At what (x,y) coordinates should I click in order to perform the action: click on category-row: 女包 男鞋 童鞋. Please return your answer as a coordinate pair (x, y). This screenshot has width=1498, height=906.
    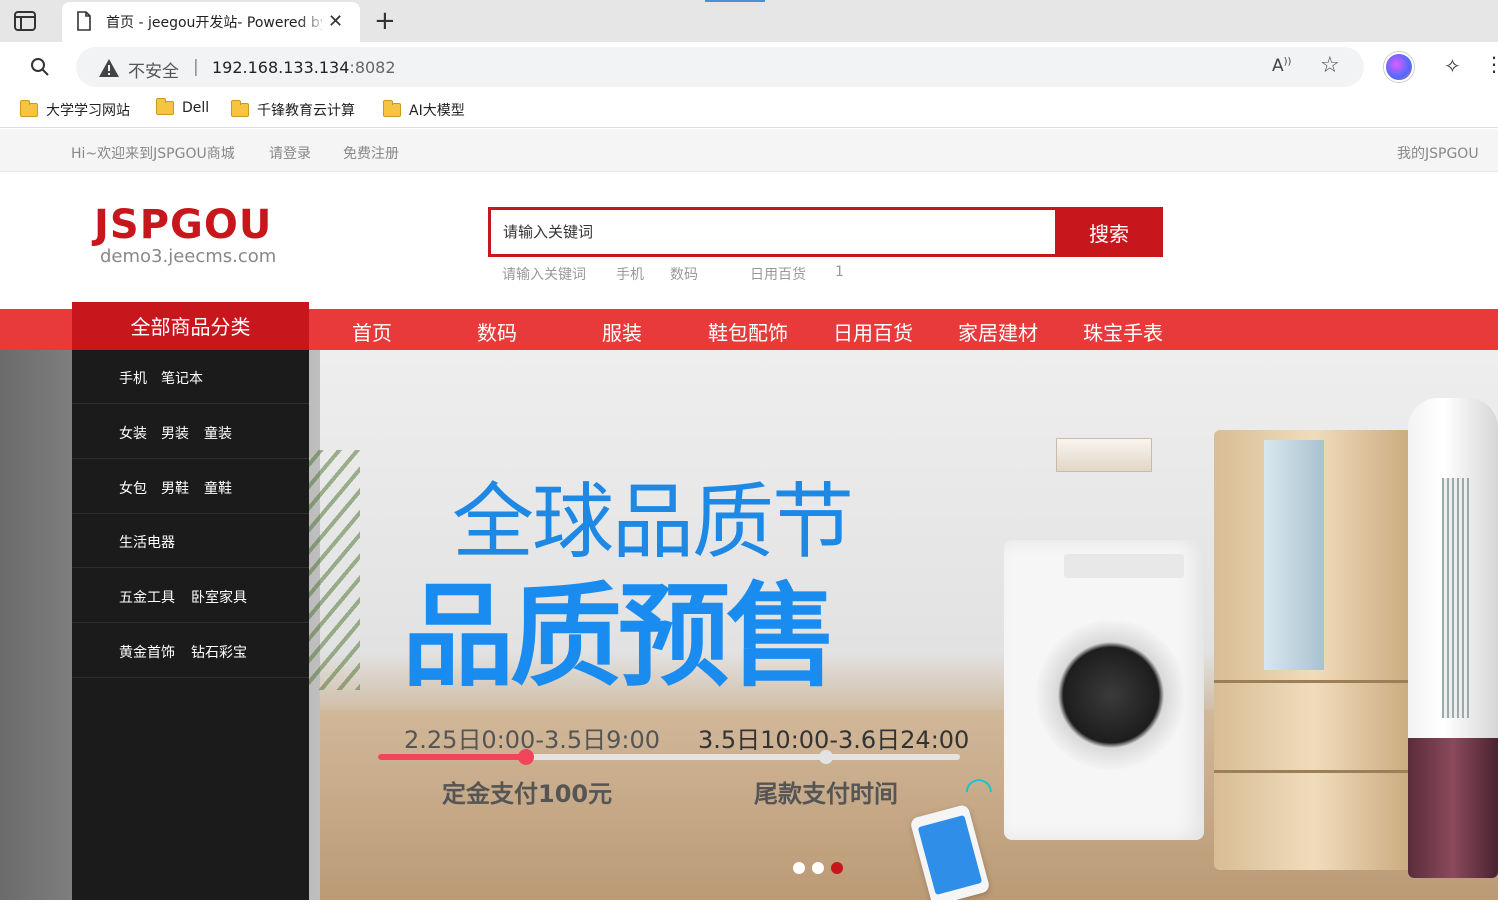
    Looking at the image, I should click on (190, 487).